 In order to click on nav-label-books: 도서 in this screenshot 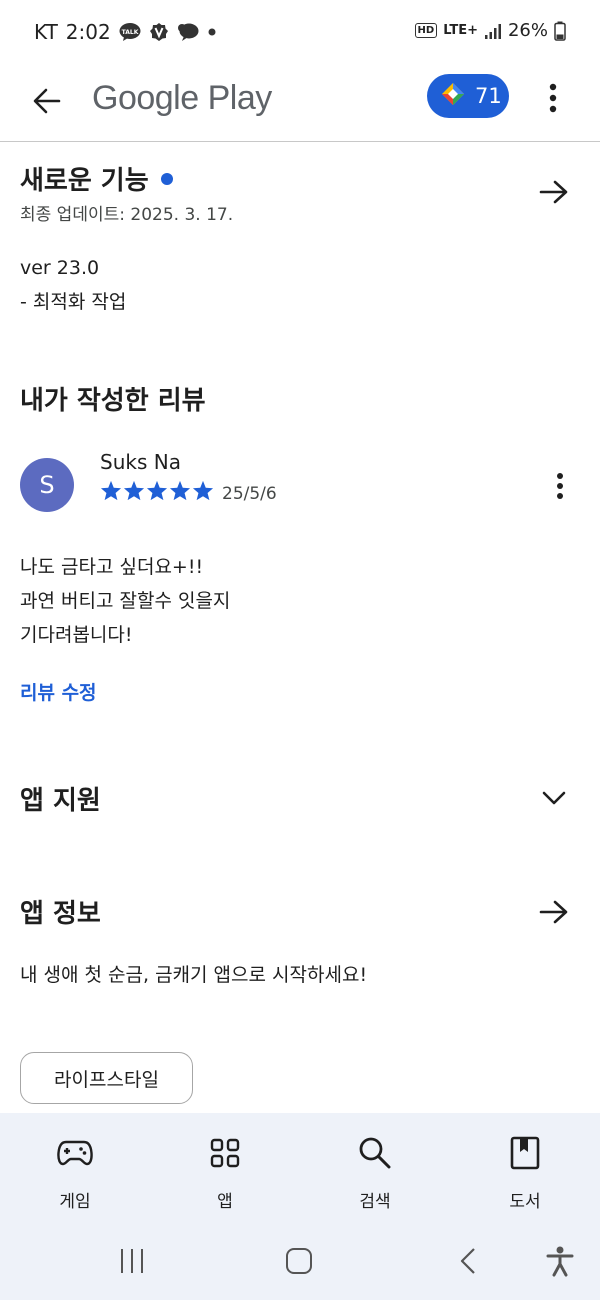, I will do `click(525, 1202)`.